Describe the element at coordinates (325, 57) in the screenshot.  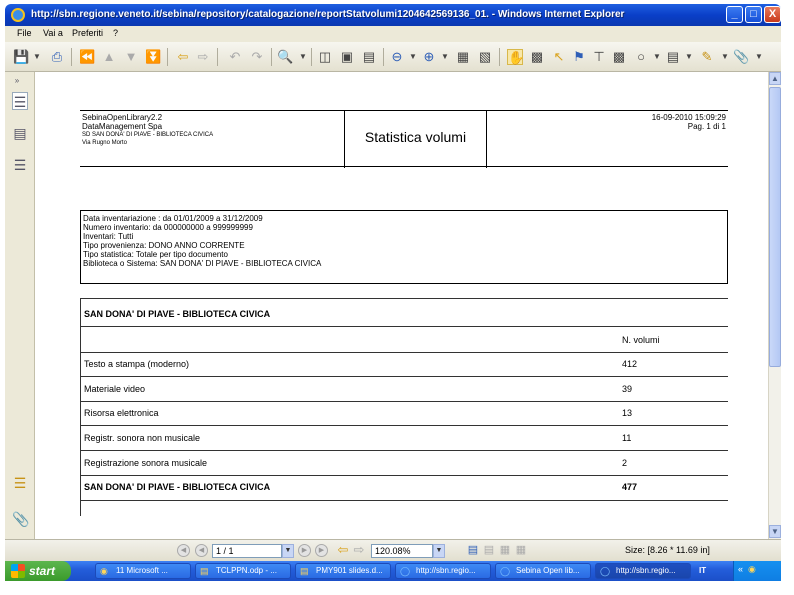
I see `actual-size-icon: ◫` at that location.